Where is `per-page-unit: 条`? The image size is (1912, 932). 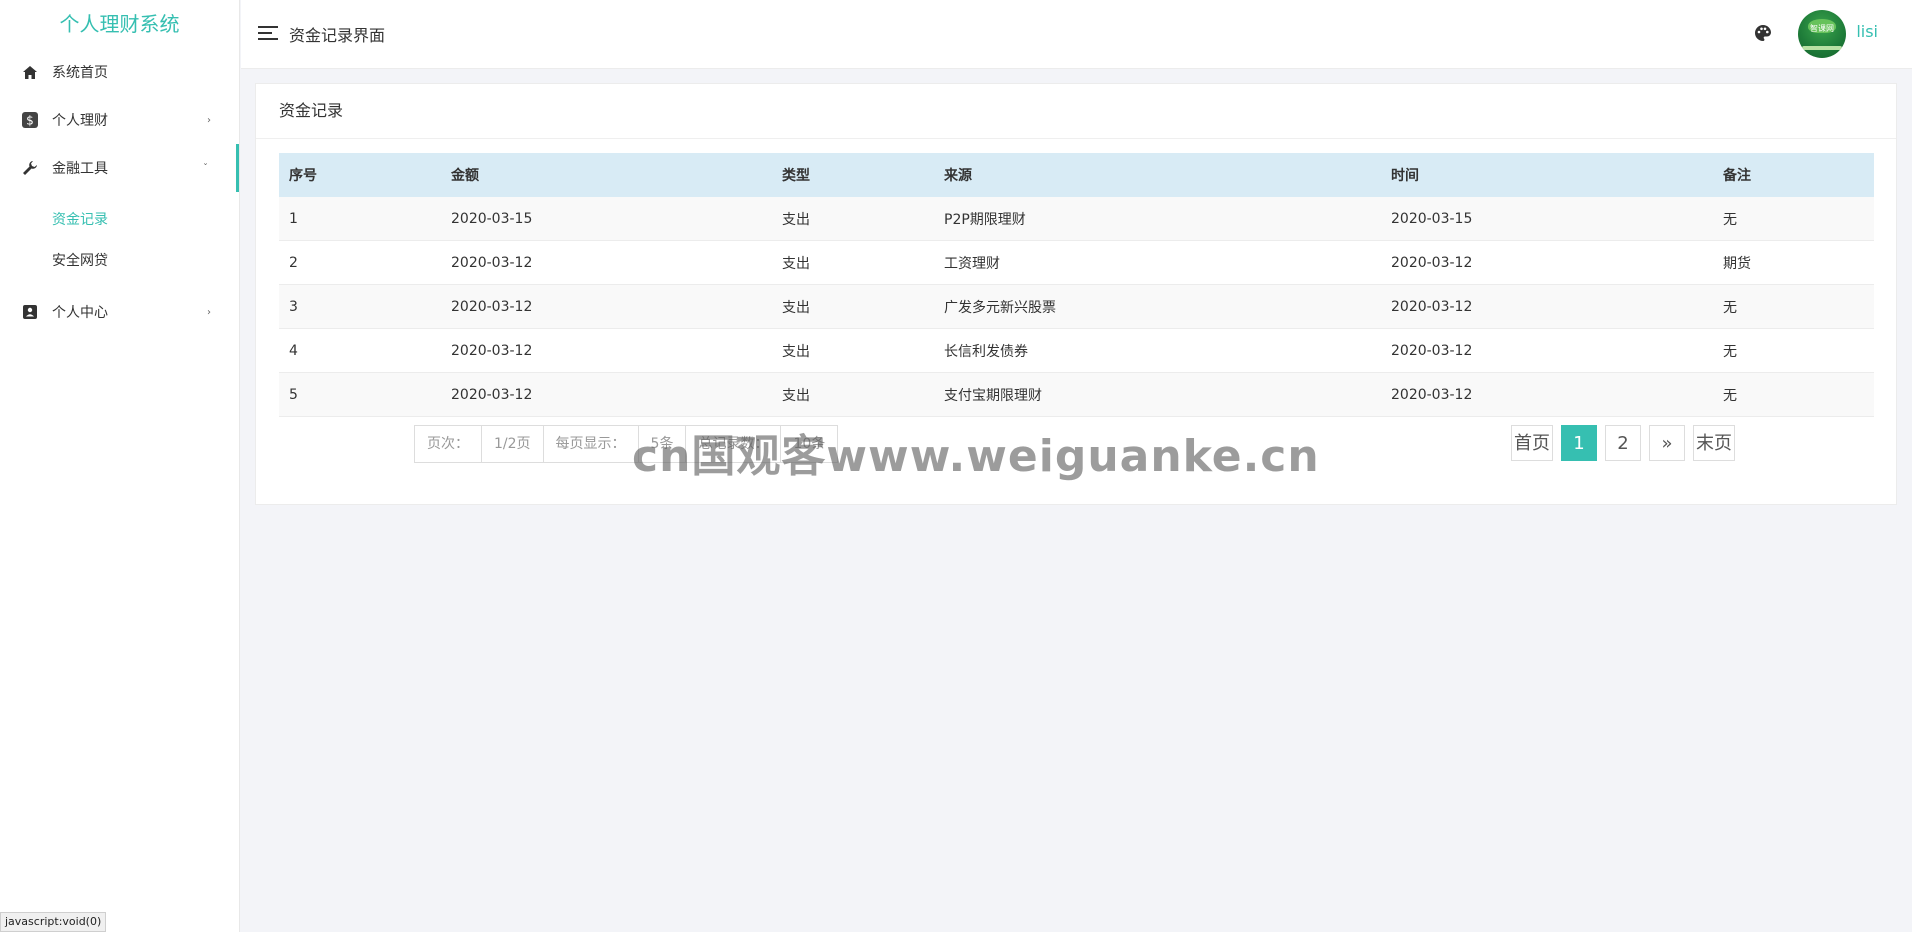
per-page-unit: 条 is located at coordinates (666, 444).